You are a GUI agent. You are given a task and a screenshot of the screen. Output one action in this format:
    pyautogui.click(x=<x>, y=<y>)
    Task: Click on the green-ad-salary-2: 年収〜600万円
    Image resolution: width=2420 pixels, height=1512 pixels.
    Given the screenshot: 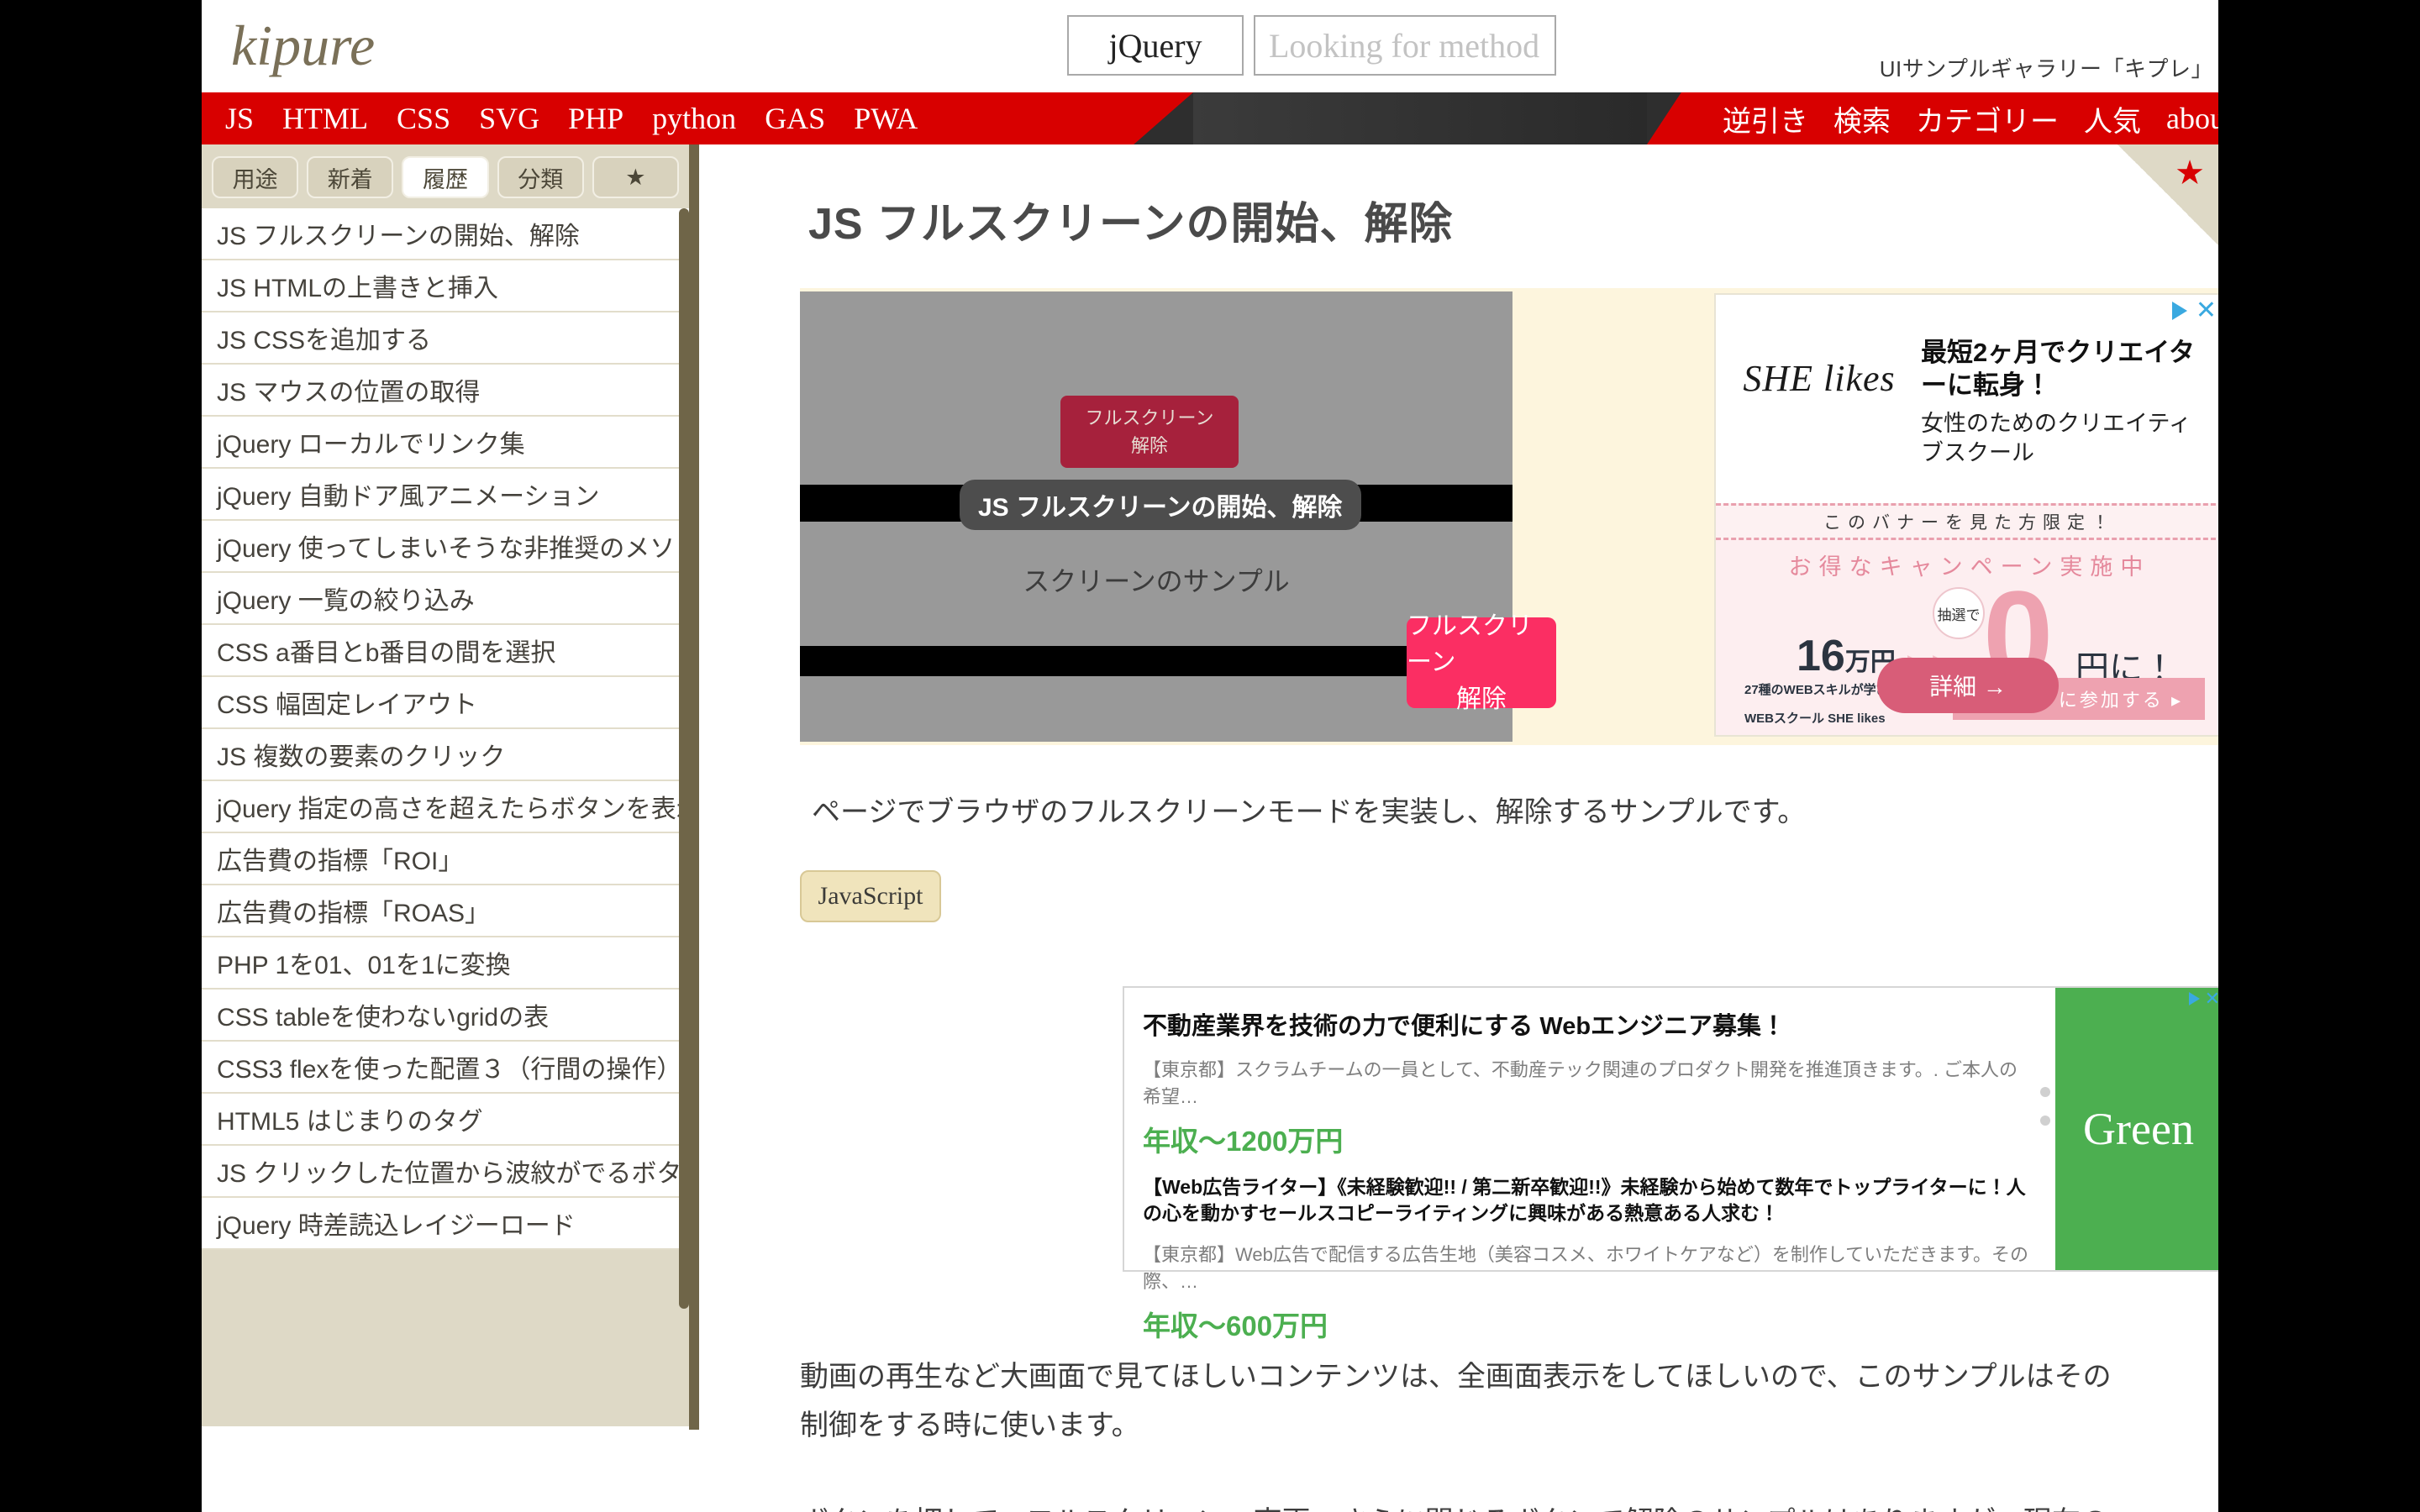 What is the action you would take?
    pyautogui.click(x=1235, y=1326)
    